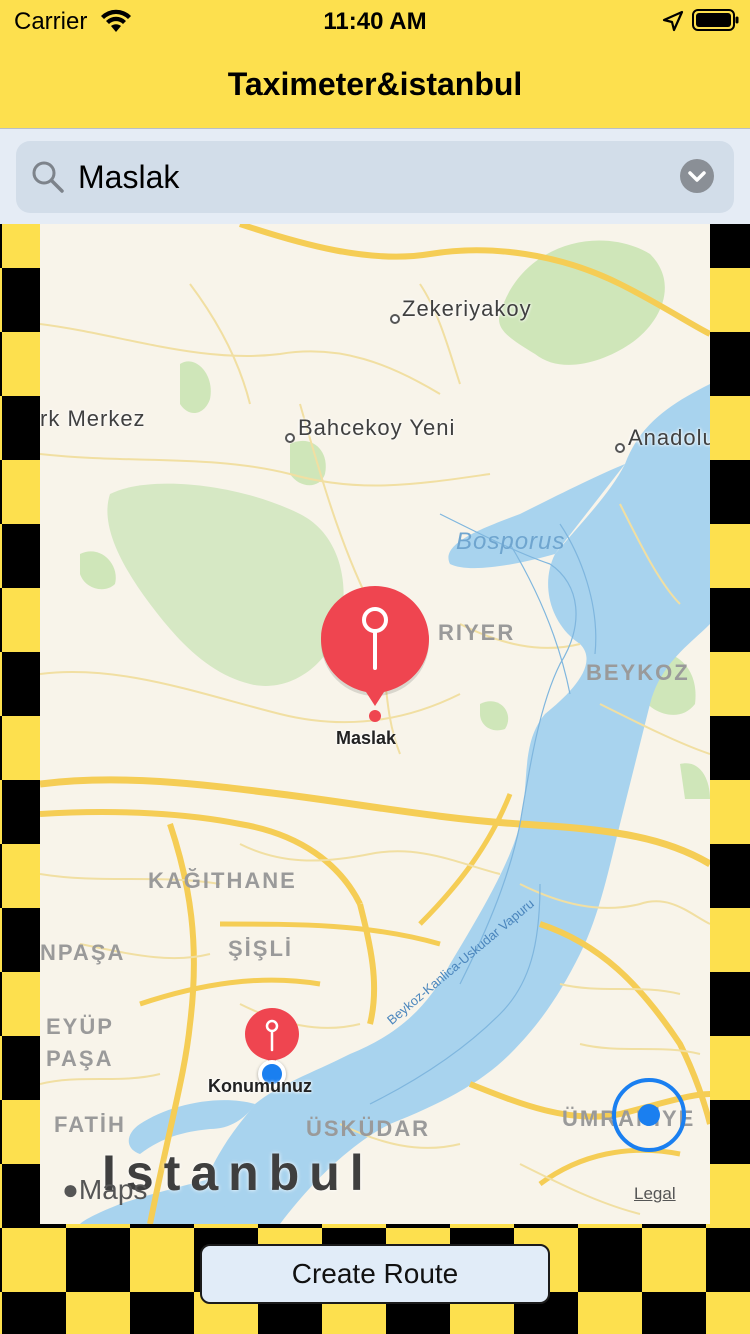  I want to click on label-kagithane: KAĞITHANE, so click(222, 880).